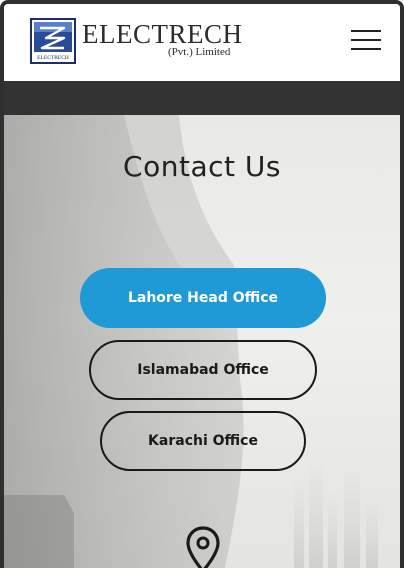 The height and width of the screenshot is (568, 404). Describe the element at coordinates (203, 370) in the screenshot. I see `islamabad-office-button: Islamabad Office` at that location.